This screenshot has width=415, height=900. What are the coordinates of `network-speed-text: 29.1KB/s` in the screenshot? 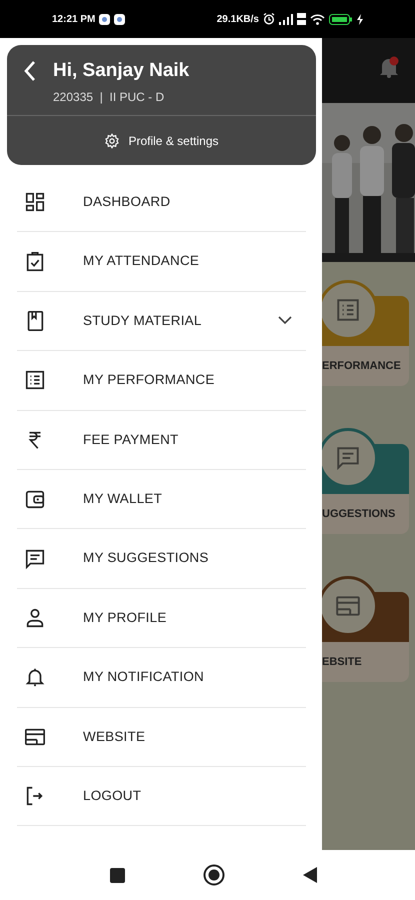 It's located at (237, 19).